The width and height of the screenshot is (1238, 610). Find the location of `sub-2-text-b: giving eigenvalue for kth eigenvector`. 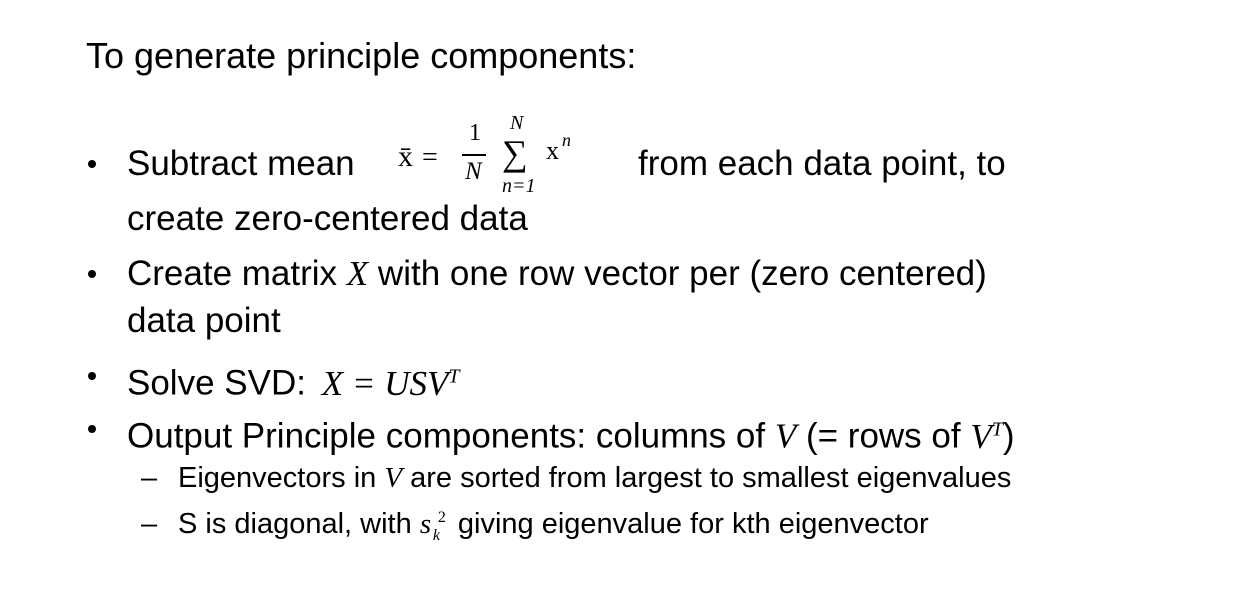

sub-2-text-b: giving eigenvalue for kth eigenvector is located at coordinates (693, 524).